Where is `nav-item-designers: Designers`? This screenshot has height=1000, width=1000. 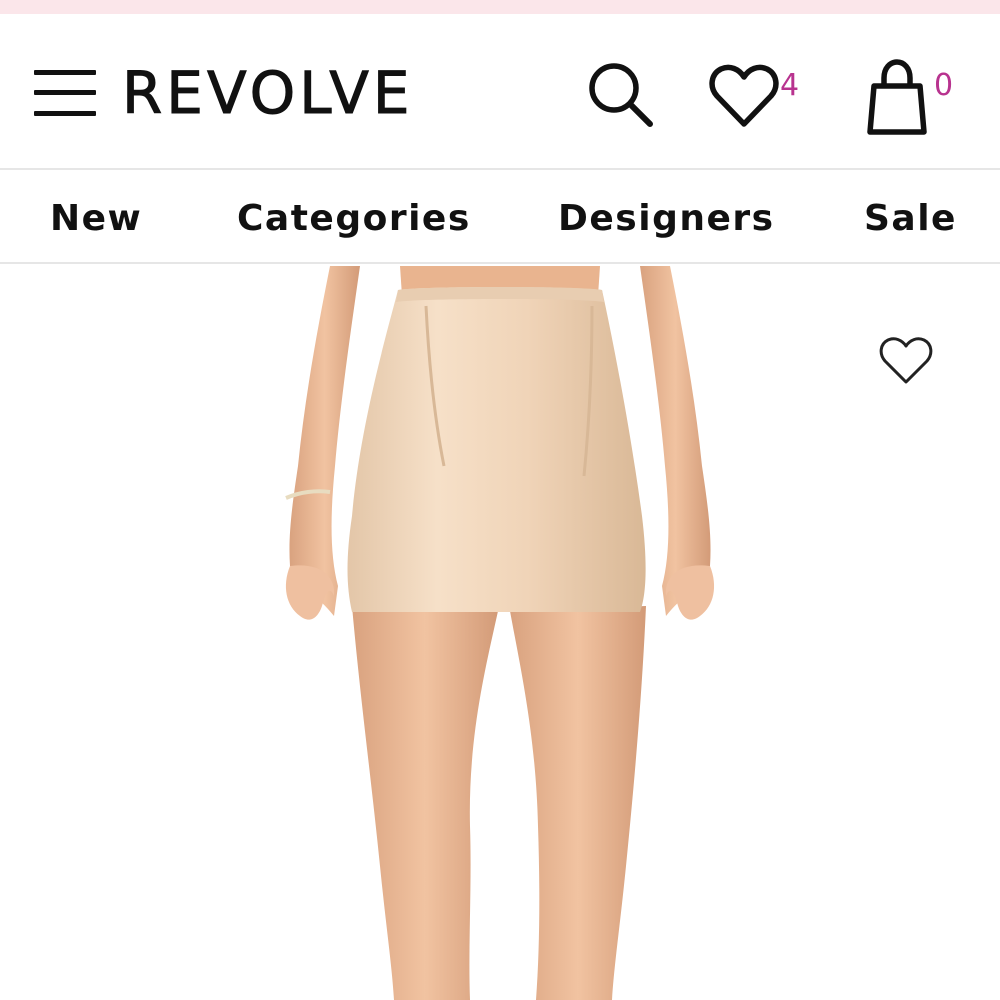 nav-item-designers: Designers is located at coordinates (666, 218).